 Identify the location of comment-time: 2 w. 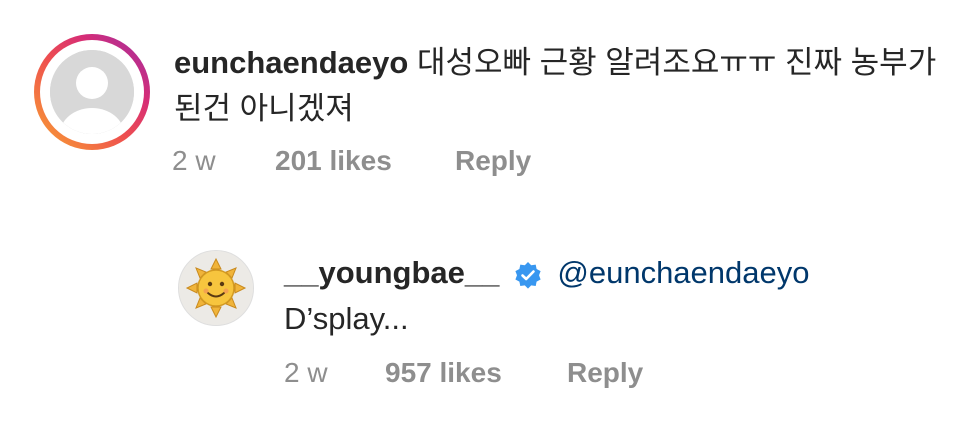
(194, 160).